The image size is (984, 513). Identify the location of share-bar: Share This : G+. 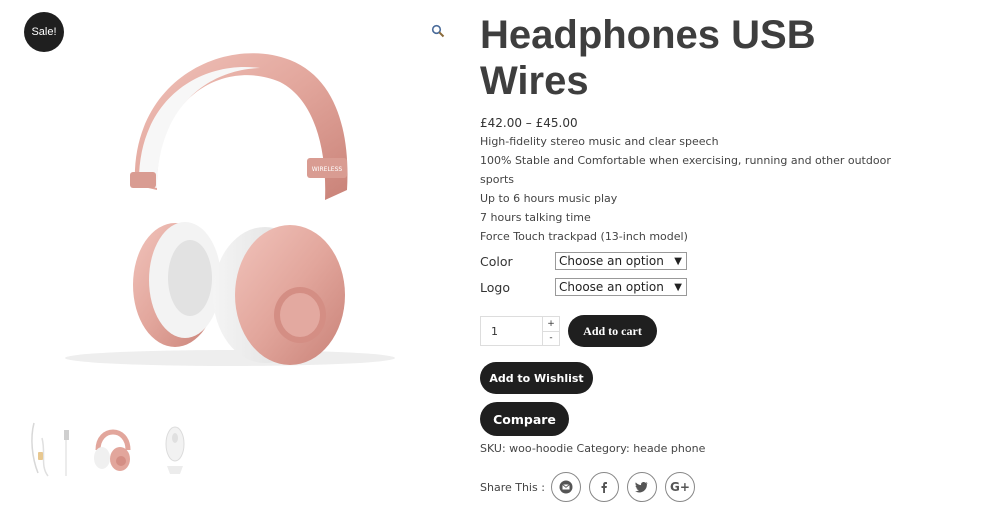
(591, 487).